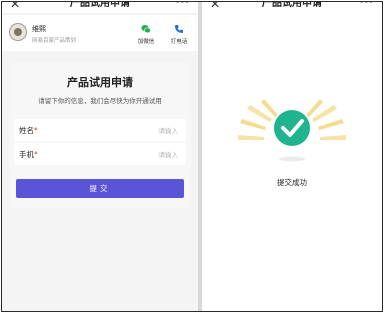 Image resolution: width=385 pixels, height=314 pixels. I want to click on success-illustration, so click(292, 130).